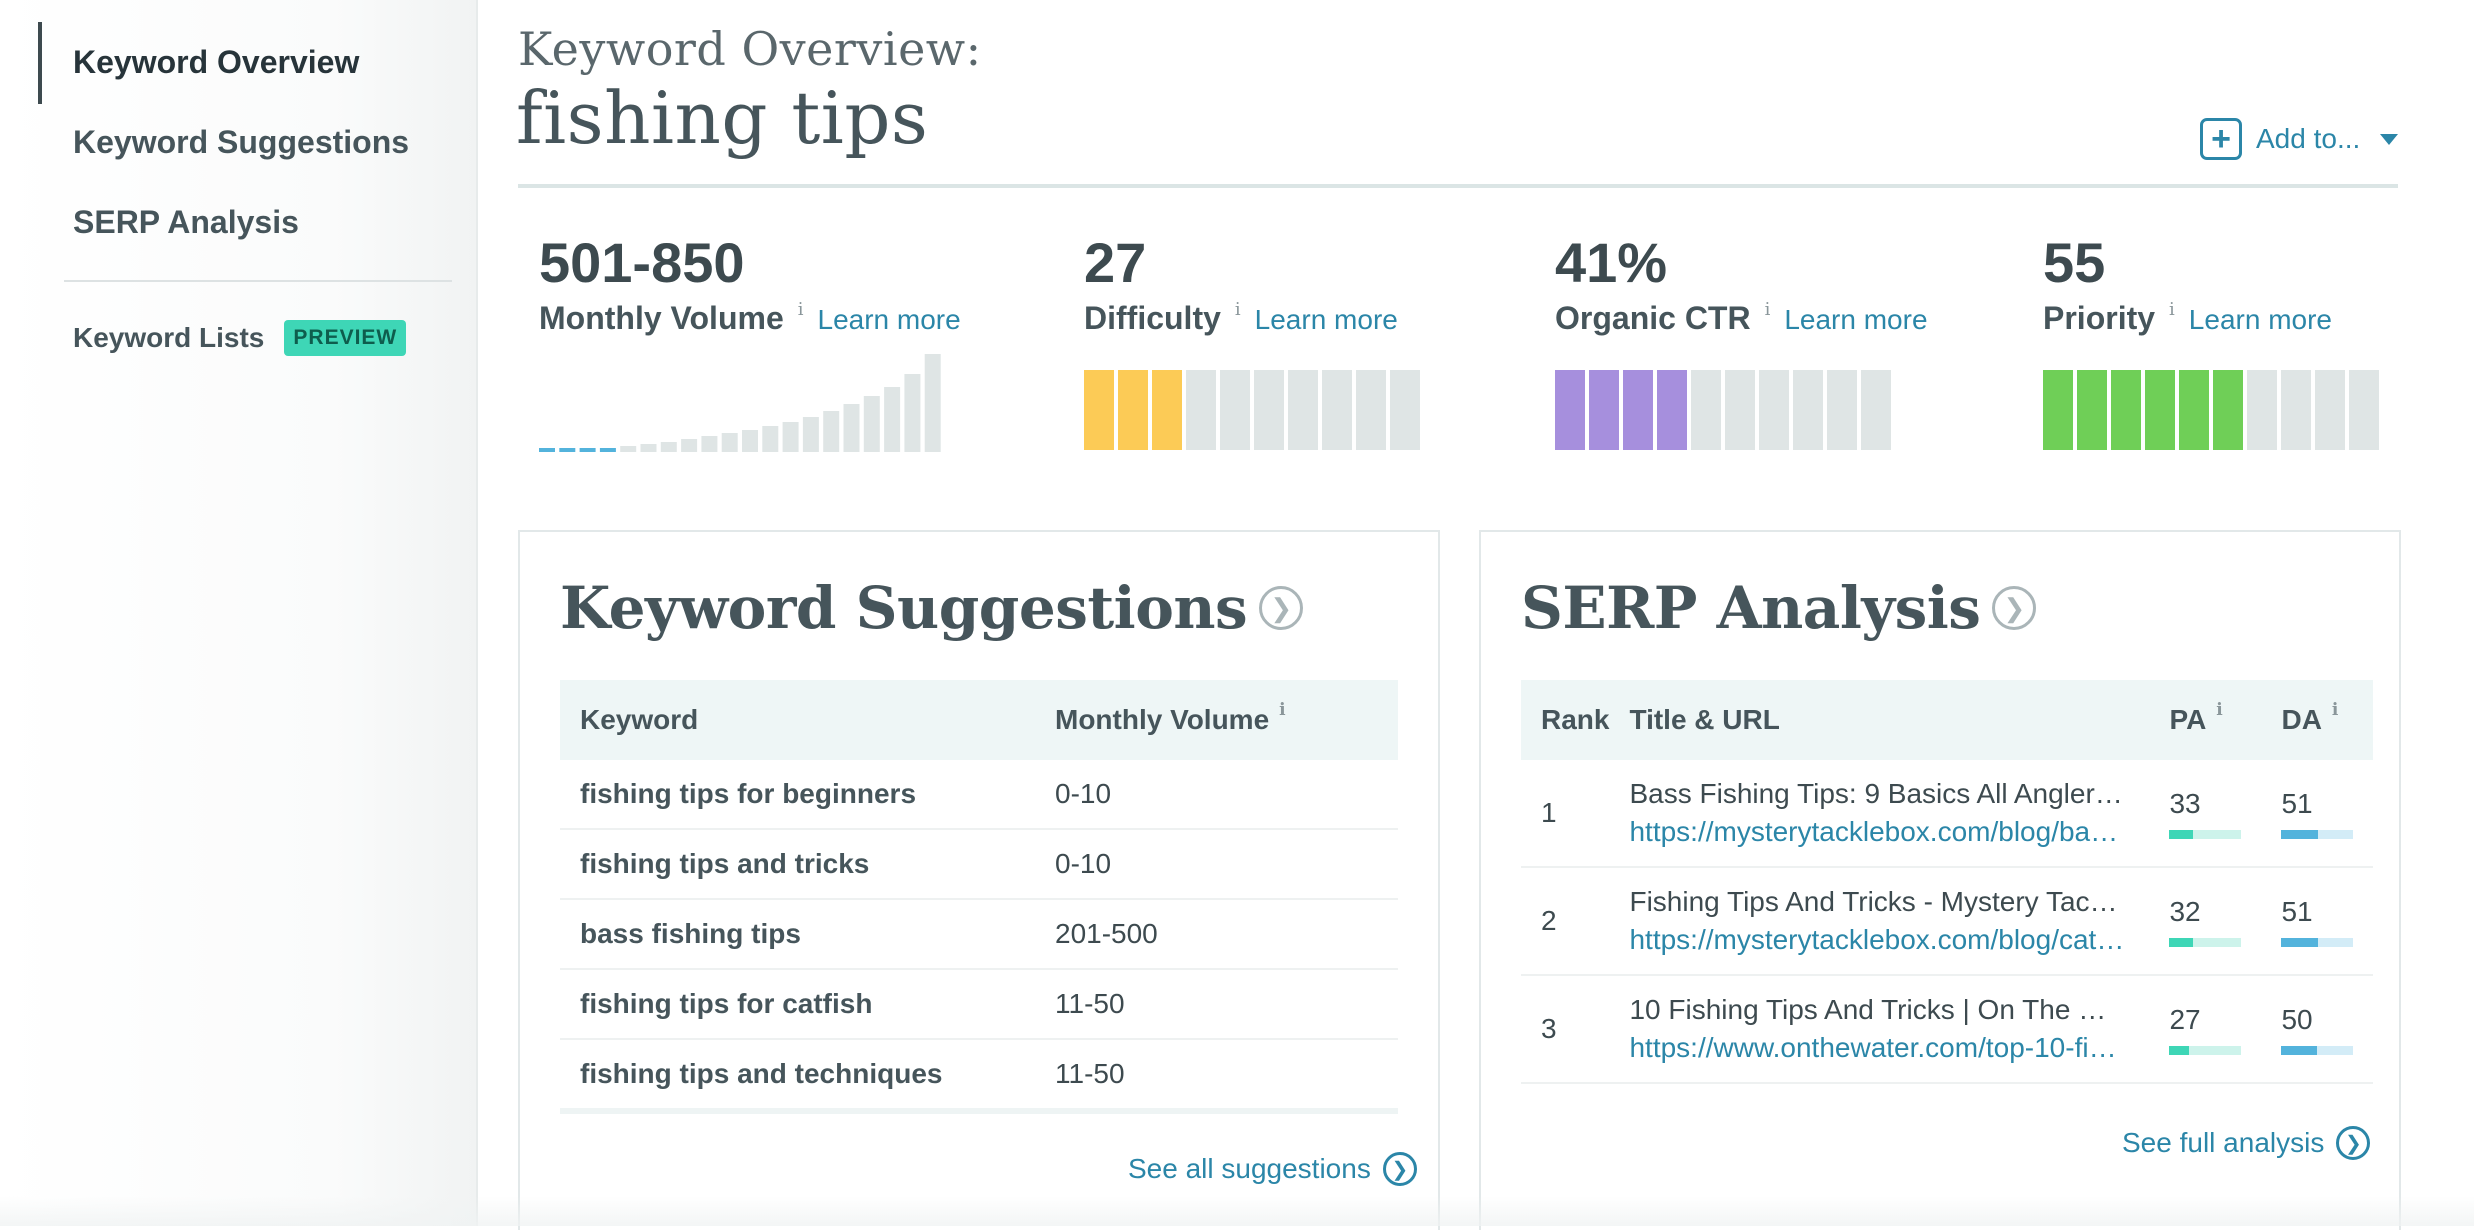 The height and width of the screenshot is (1230, 2474). Describe the element at coordinates (2074, 262) in the screenshot. I see `priority-value: 55` at that location.